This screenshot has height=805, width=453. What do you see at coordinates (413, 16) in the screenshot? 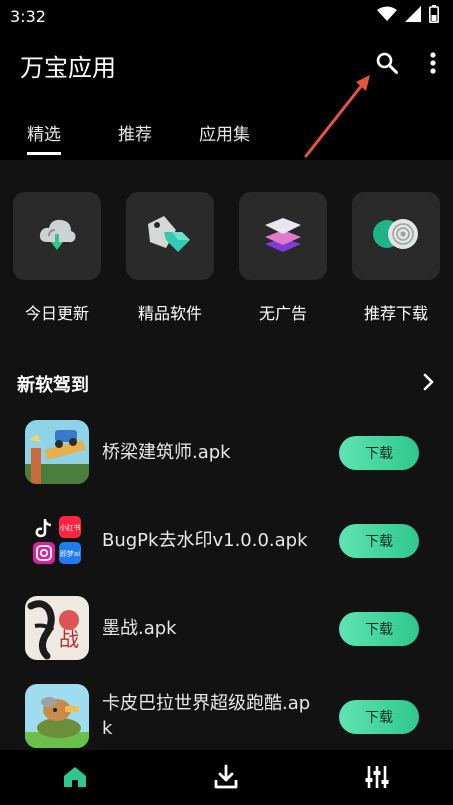
I see `signal-icon` at bounding box center [413, 16].